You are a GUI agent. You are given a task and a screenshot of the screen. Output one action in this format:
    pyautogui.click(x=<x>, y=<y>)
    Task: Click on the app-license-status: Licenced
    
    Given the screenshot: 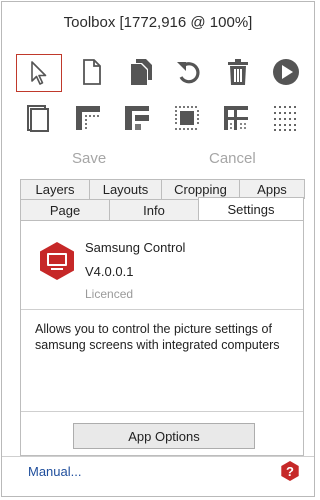 What is the action you would take?
    pyautogui.click(x=109, y=294)
    